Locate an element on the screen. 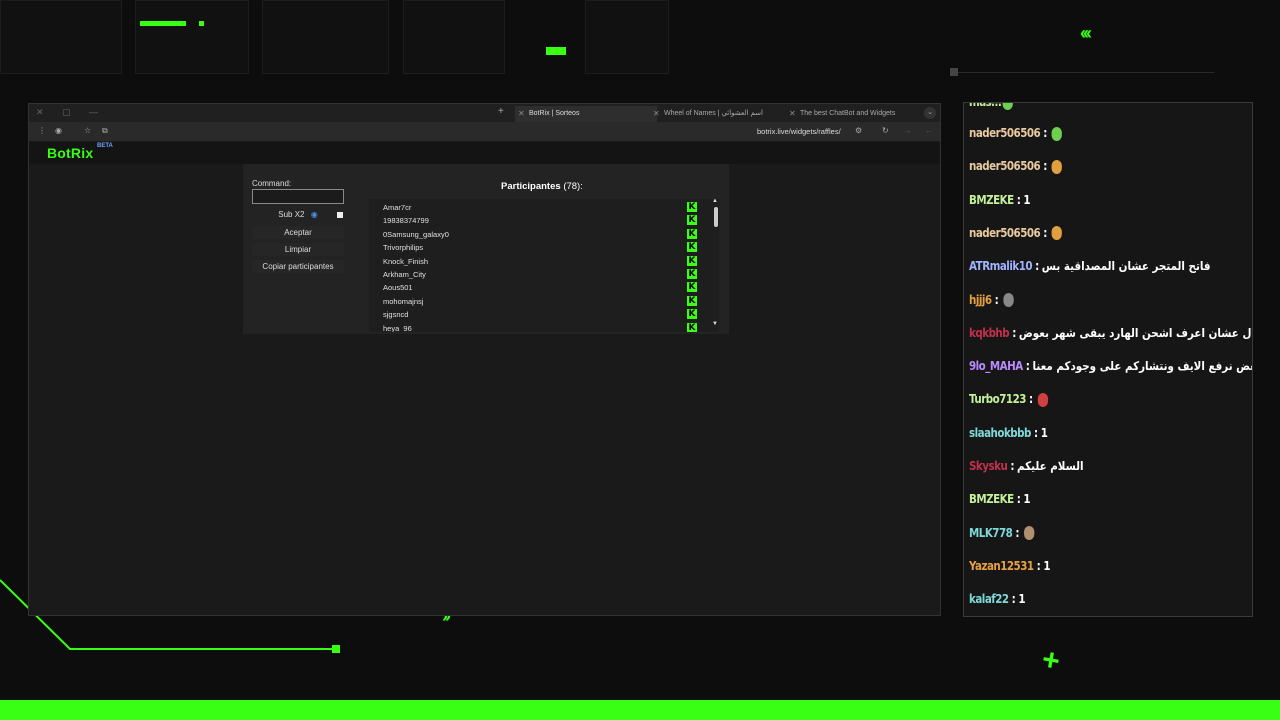 The image size is (1280, 720). close-window-icon: ✕ is located at coordinates (40, 112).